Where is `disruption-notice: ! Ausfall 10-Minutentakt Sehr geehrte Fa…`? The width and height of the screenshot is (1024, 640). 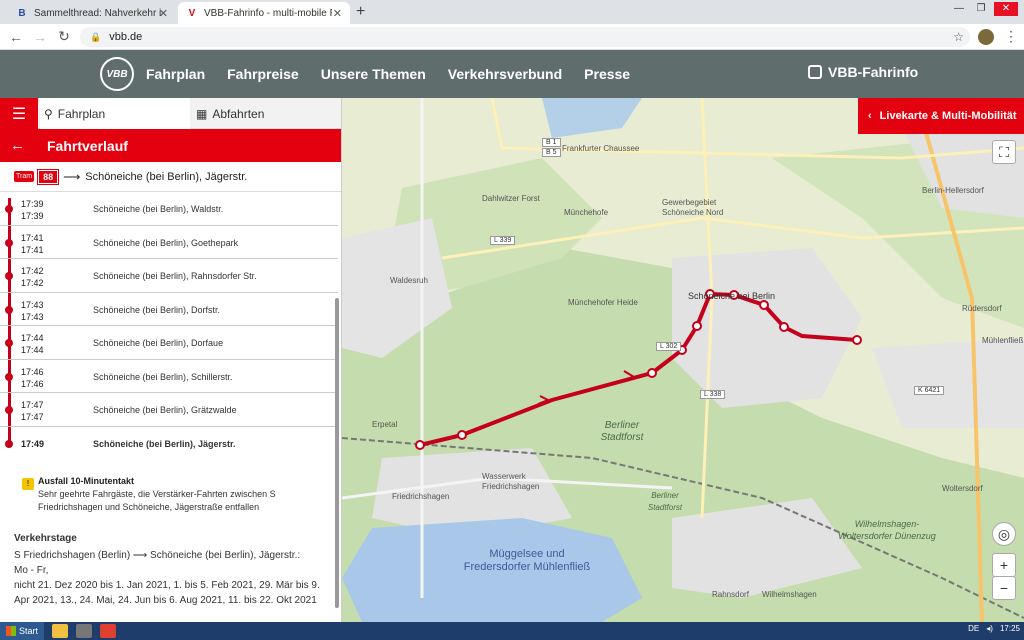
disruption-notice: ! Ausfall 10-Minutentakt Sehr geehrte Fa… is located at coordinates (172, 495).